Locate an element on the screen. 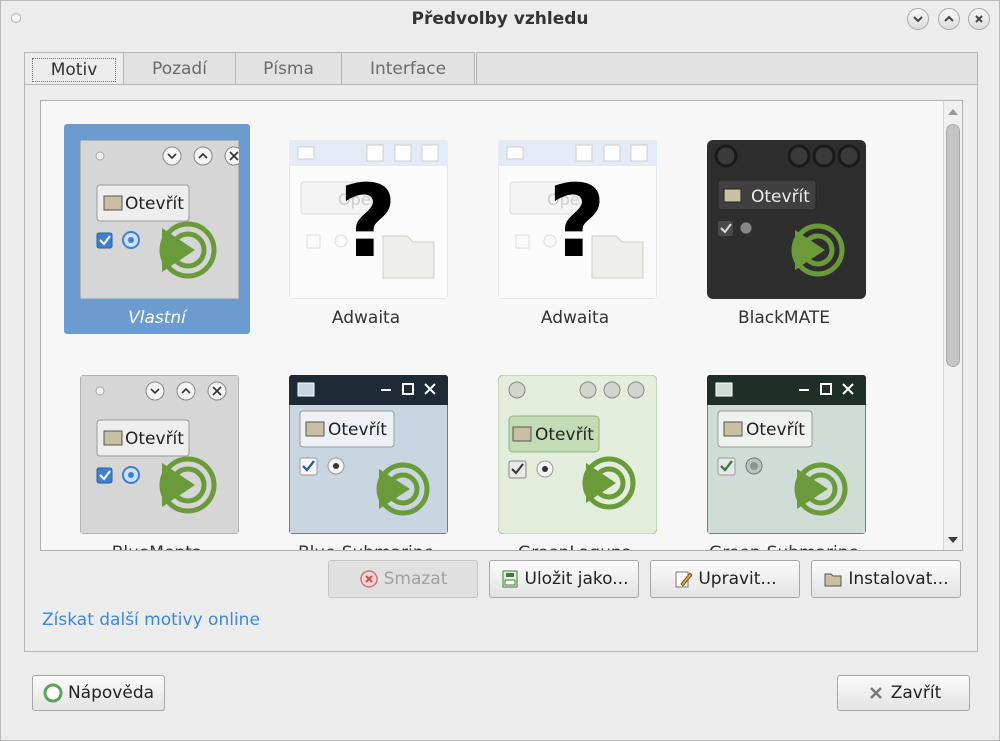  help-button: Nápověda is located at coordinates (98, 693).